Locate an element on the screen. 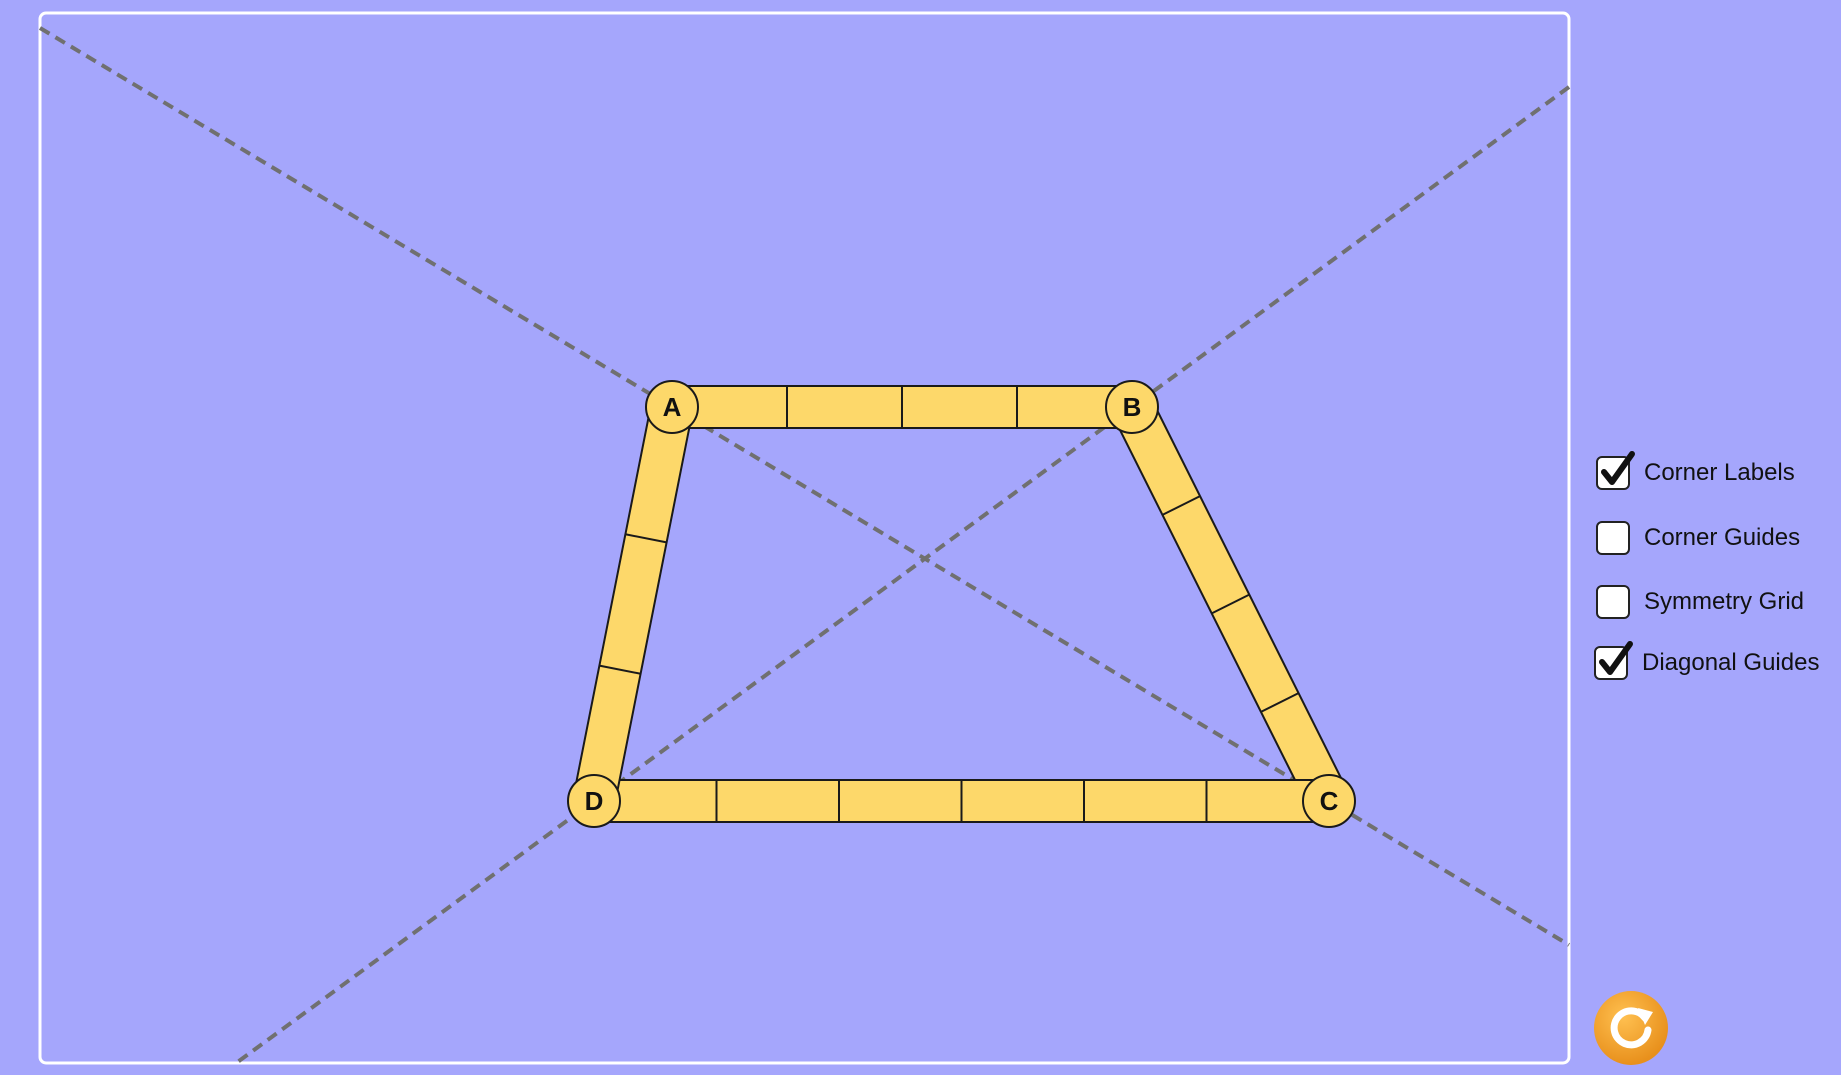  corner-b: B is located at coordinates (1132, 407).